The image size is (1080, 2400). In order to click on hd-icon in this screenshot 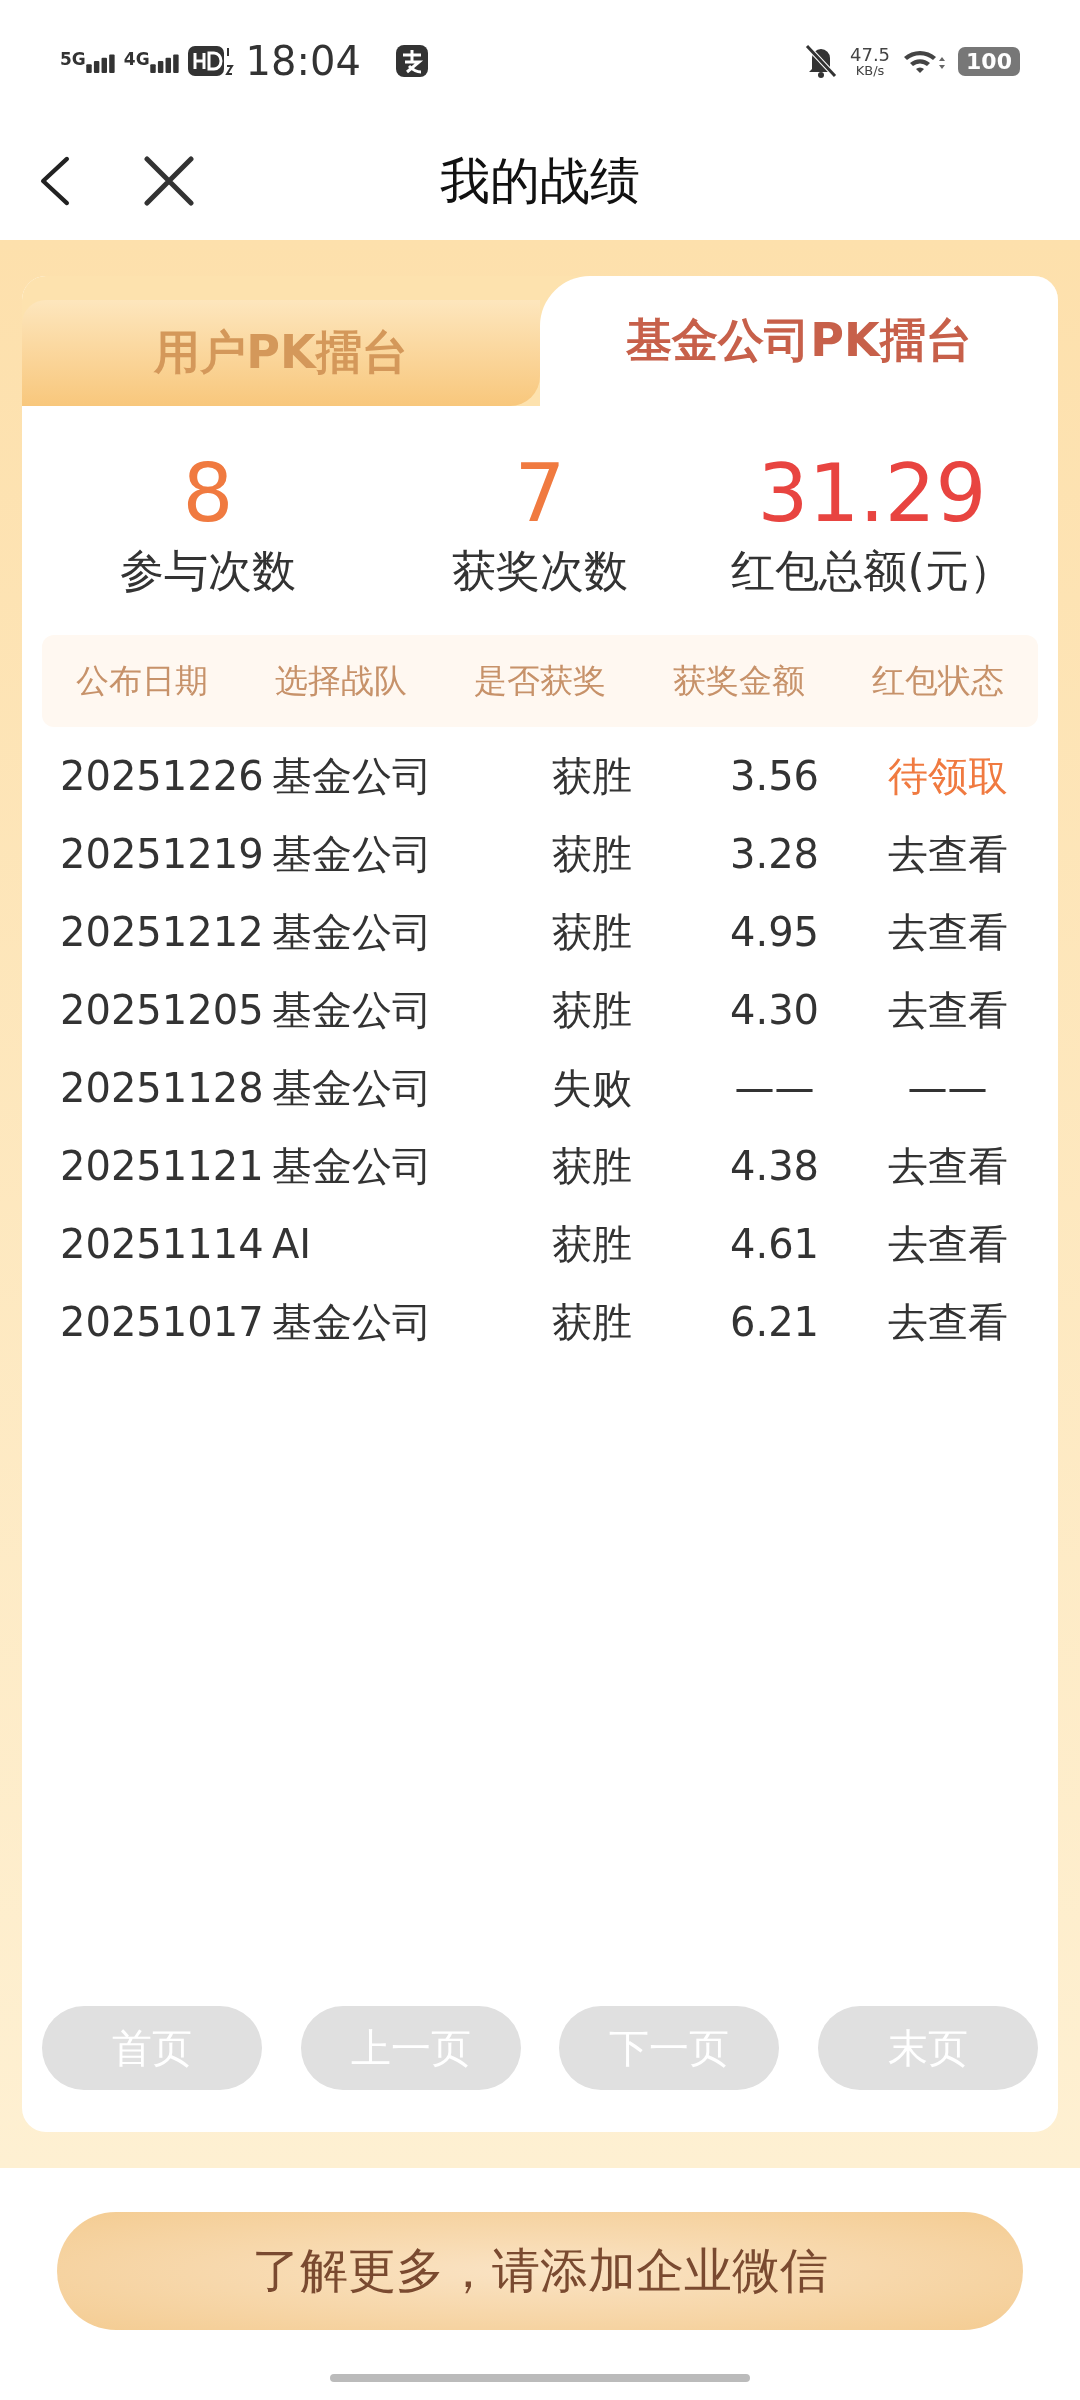, I will do `click(210, 61)`.